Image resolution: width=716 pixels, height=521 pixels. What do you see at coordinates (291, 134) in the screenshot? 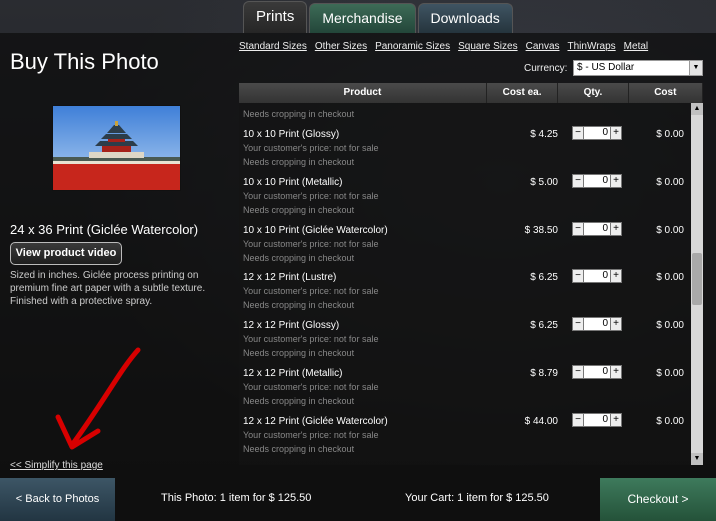
I see `row-product-name: 10 x 10 Print (Glossy)` at bounding box center [291, 134].